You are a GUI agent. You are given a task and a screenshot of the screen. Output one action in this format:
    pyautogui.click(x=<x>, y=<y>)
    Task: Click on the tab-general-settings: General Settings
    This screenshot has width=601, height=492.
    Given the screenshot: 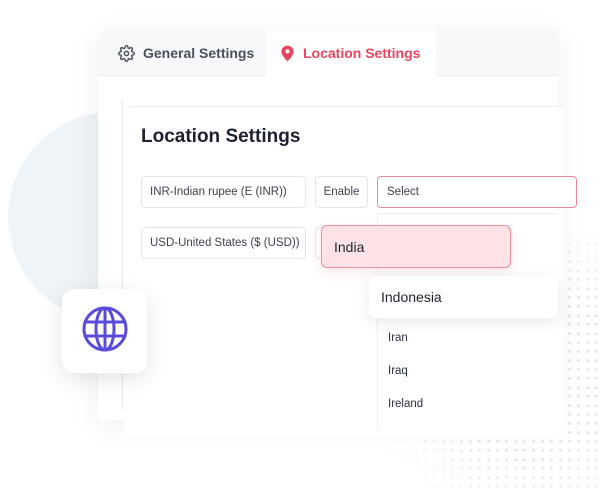 What is the action you would take?
    pyautogui.click(x=186, y=53)
    